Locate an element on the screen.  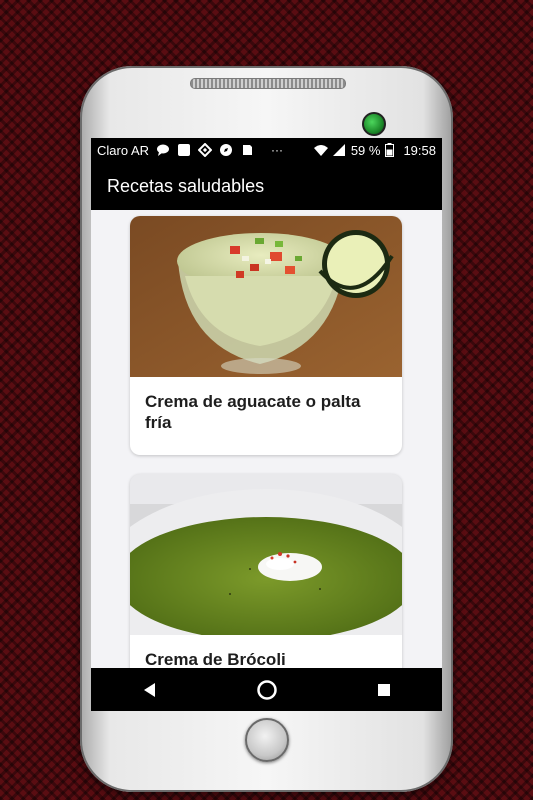
binance-icon is located at coordinates (205, 150).